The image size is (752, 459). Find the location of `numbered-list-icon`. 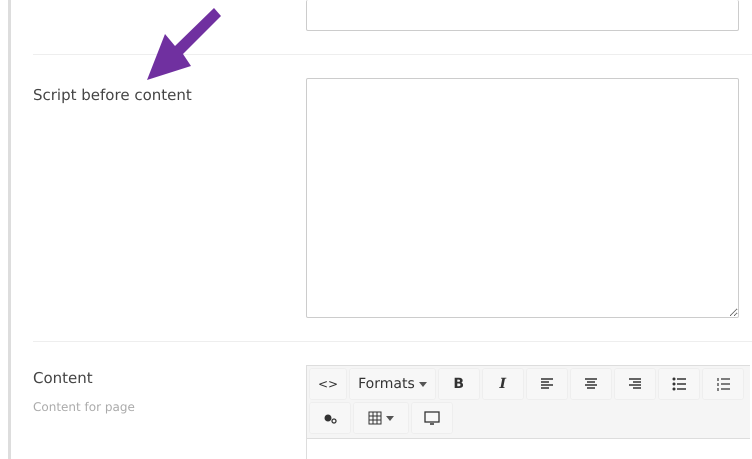

numbered-list-icon is located at coordinates (723, 384).